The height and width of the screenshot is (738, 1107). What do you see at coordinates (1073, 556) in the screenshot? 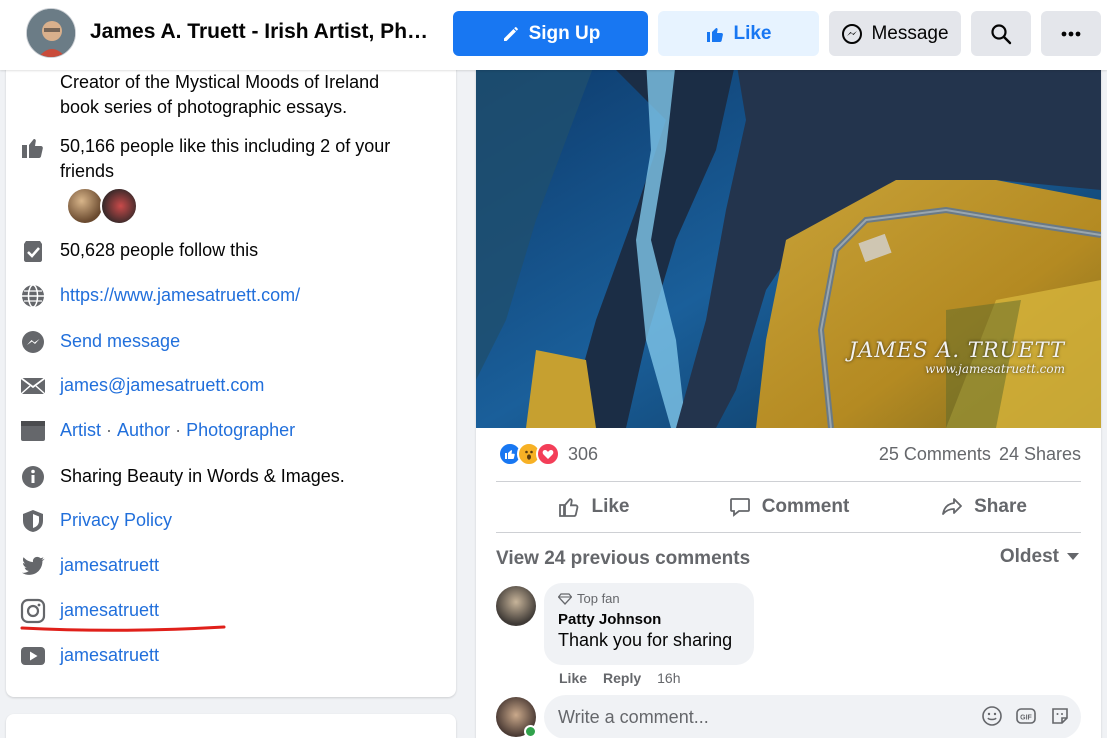
I see `chevron-down-icon` at bounding box center [1073, 556].